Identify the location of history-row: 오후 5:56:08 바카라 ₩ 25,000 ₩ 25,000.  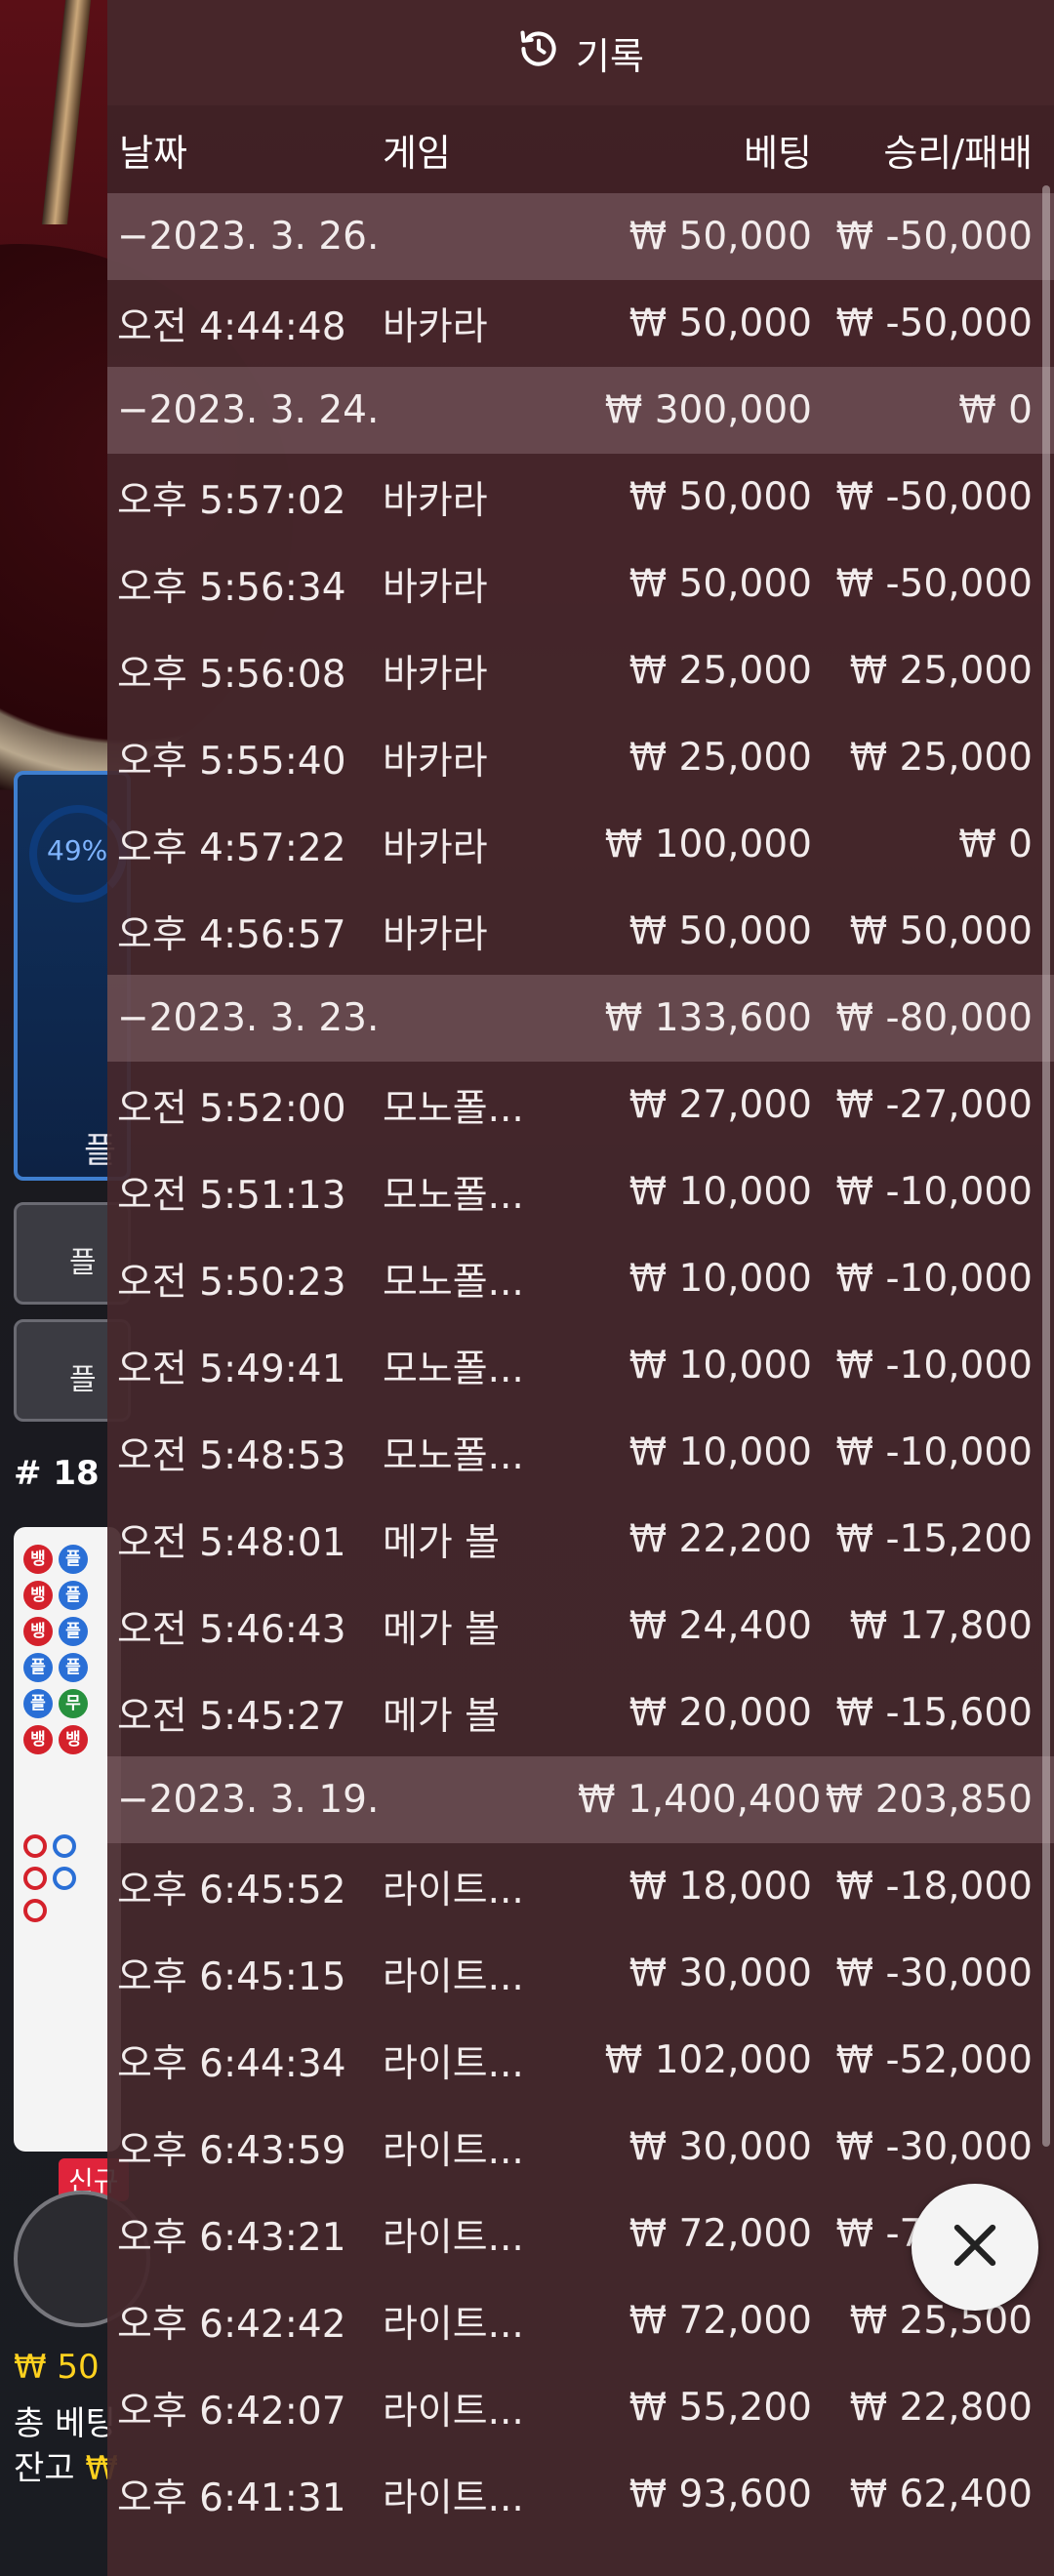
(581, 670).